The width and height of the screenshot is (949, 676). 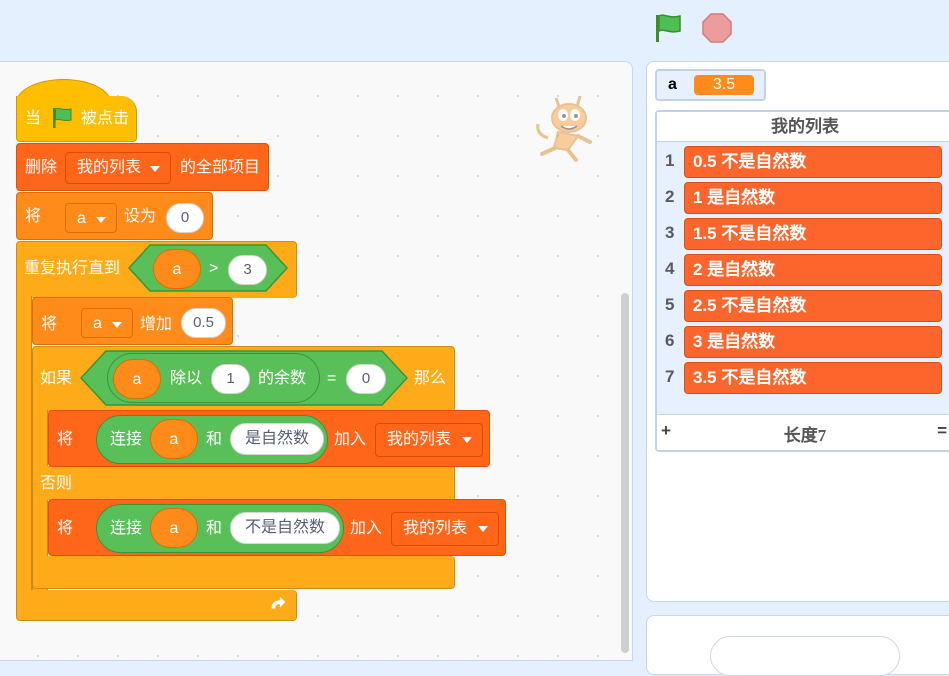 I want to click on set-label: 将, so click(x=33, y=216).